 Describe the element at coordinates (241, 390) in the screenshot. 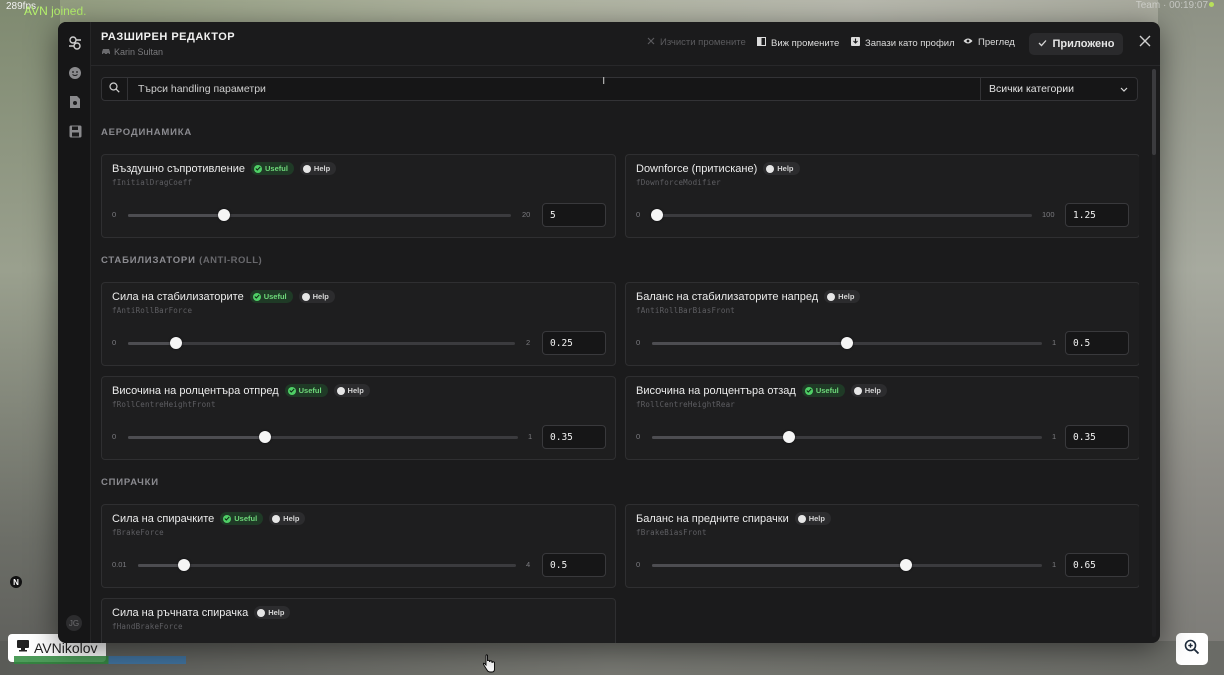

I see `param-title-row: Височина на ролцентъра отпред Useful Help` at that location.